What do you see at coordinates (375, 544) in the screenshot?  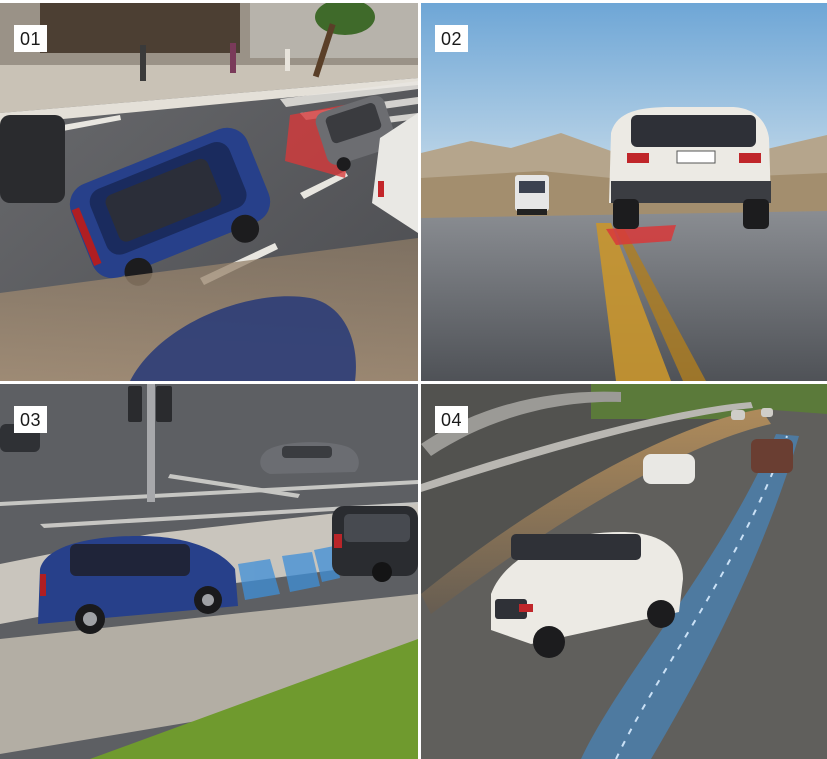 I see `dark-minivan` at bounding box center [375, 544].